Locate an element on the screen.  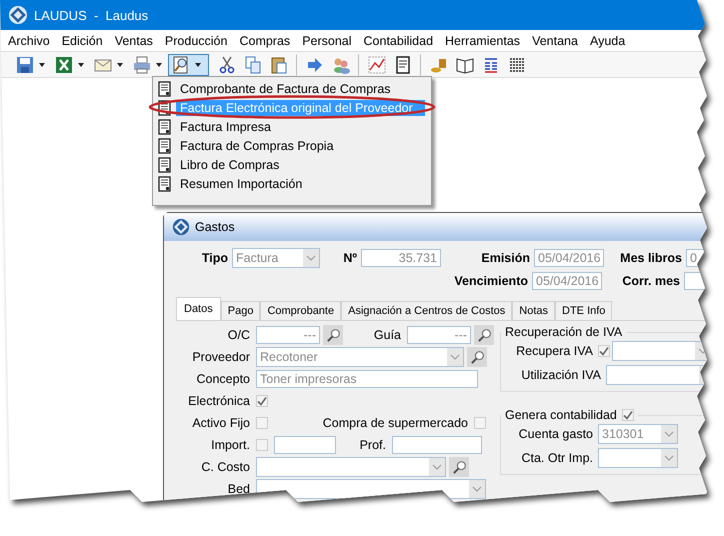
field-label: Tipo is located at coordinates (214, 258).